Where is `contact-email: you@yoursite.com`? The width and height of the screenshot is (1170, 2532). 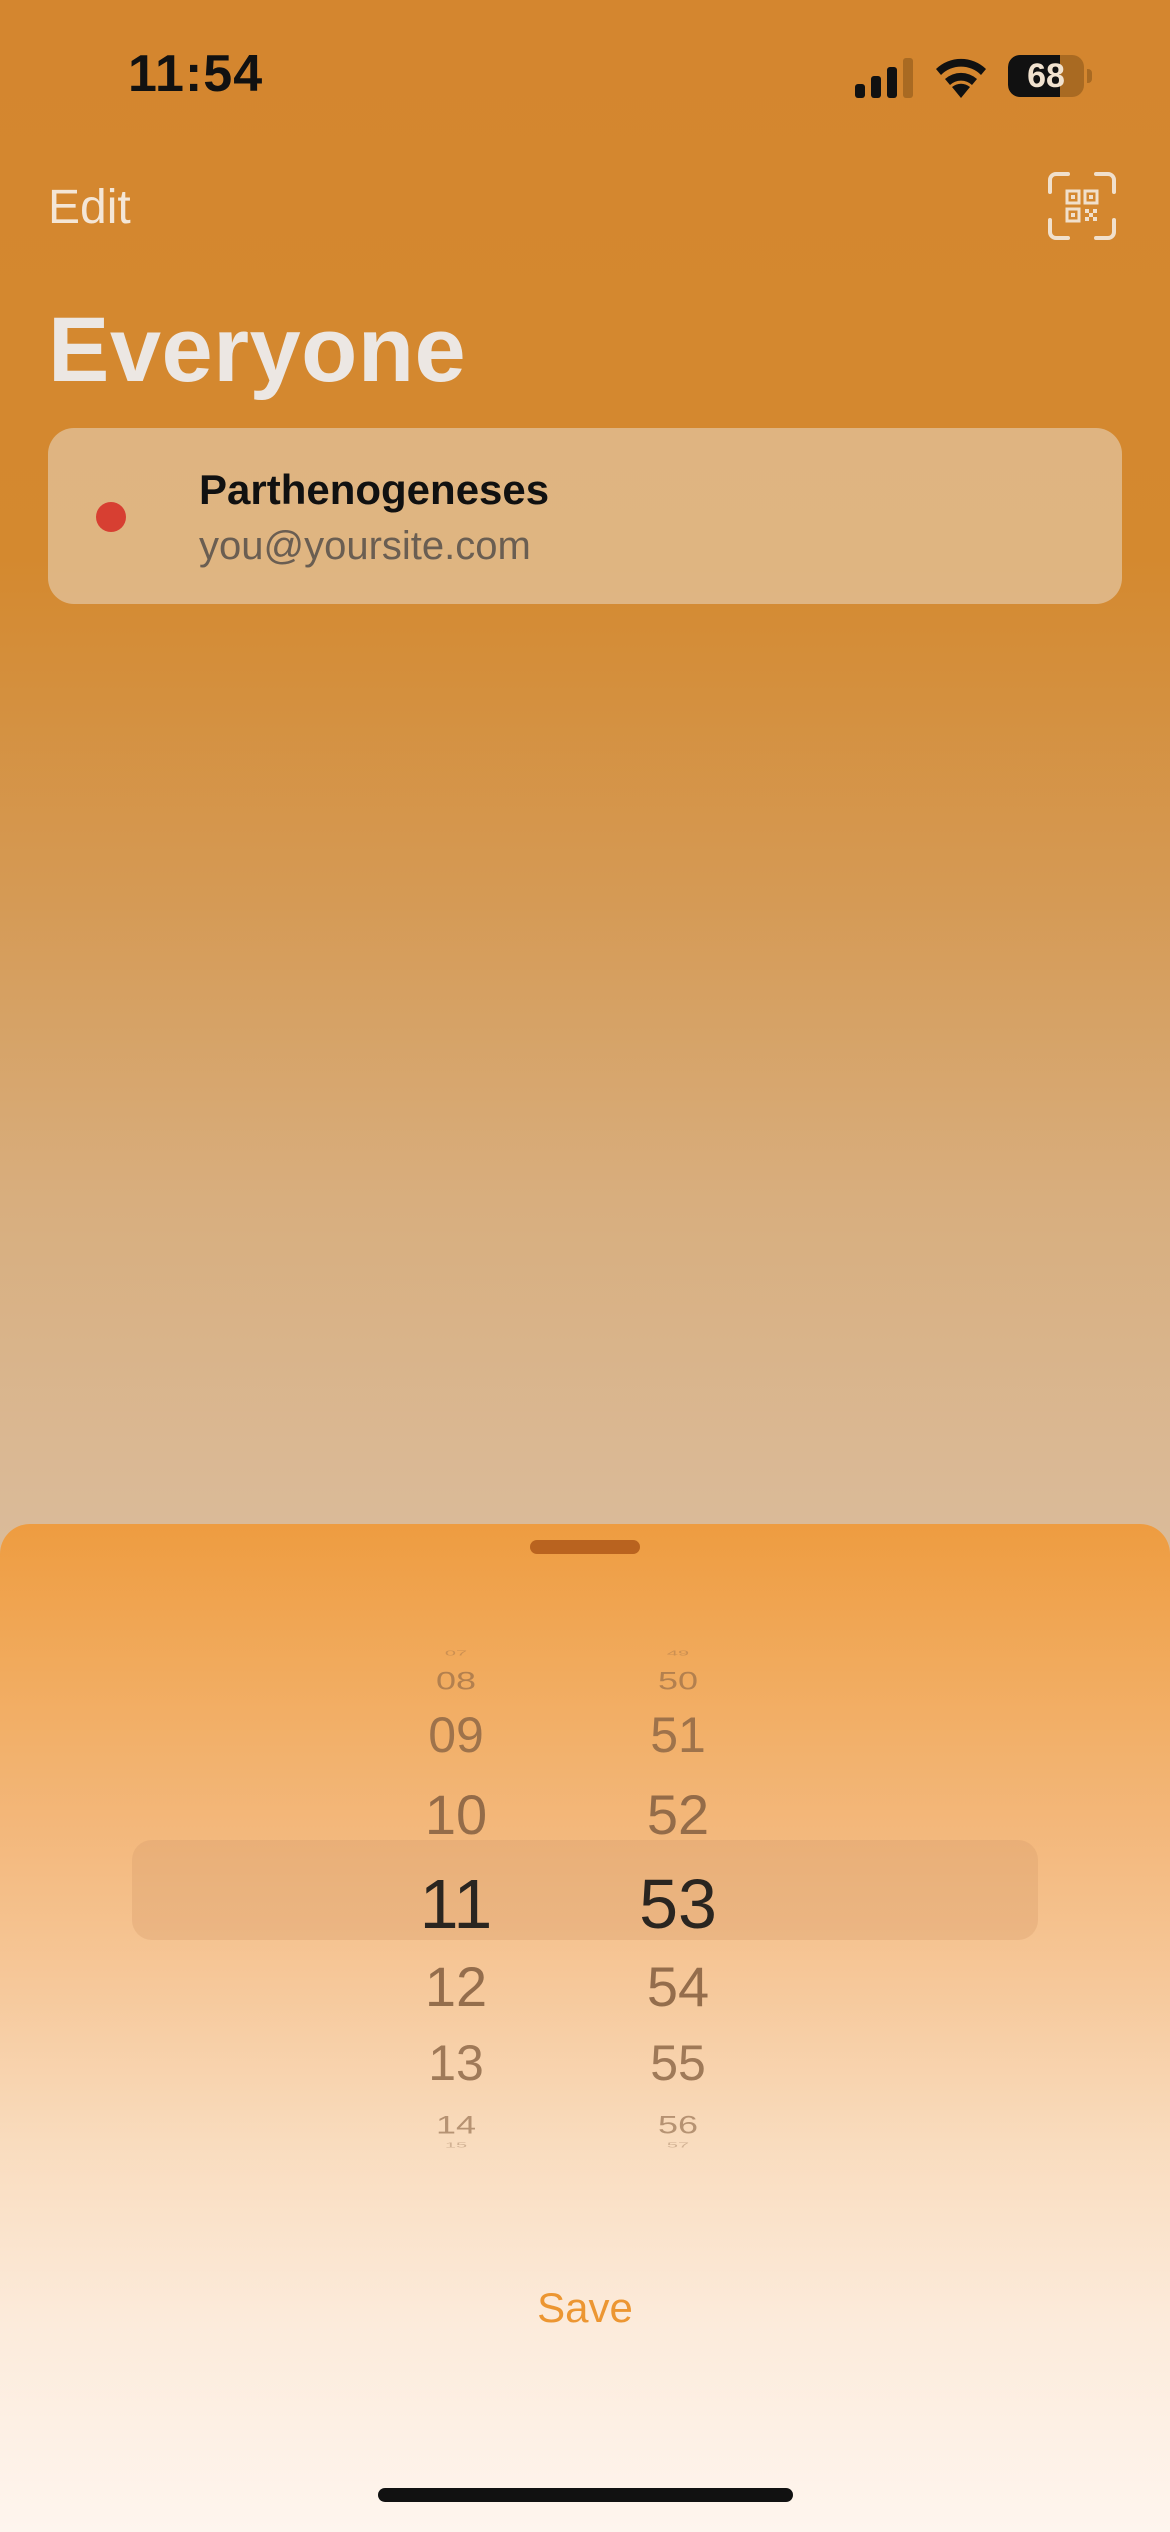
contact-email: you@yoursite.com is located at coordinates (365, 546).